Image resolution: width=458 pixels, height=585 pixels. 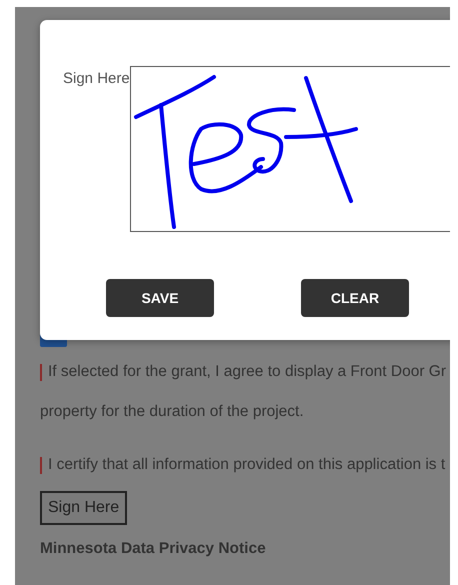 What do you see at coordinates (247, 465) in the screenshot?
I see `paragraph-text: I certify that all information provided on this application is t` at bounding box center [247, 465].